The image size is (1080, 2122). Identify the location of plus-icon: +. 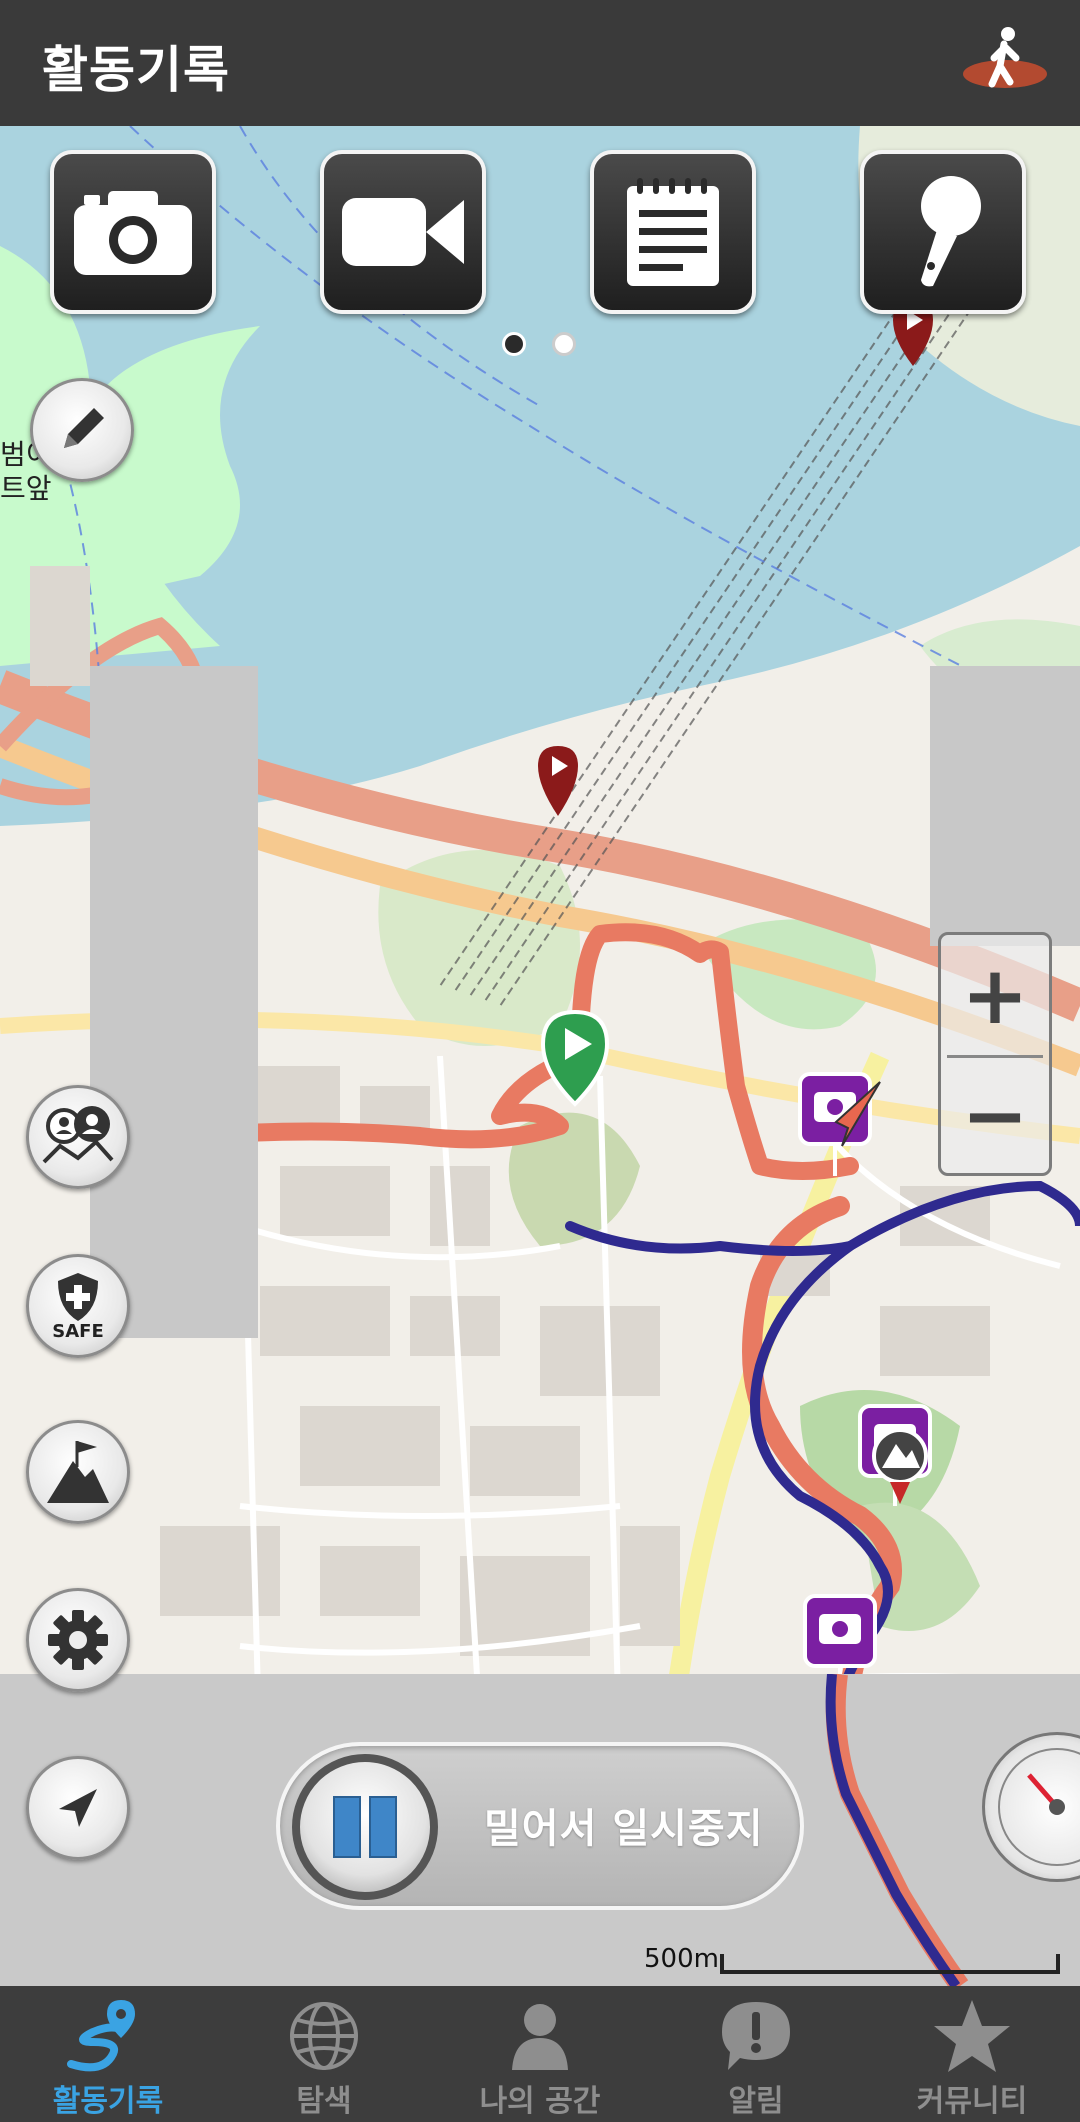
(995, 995).